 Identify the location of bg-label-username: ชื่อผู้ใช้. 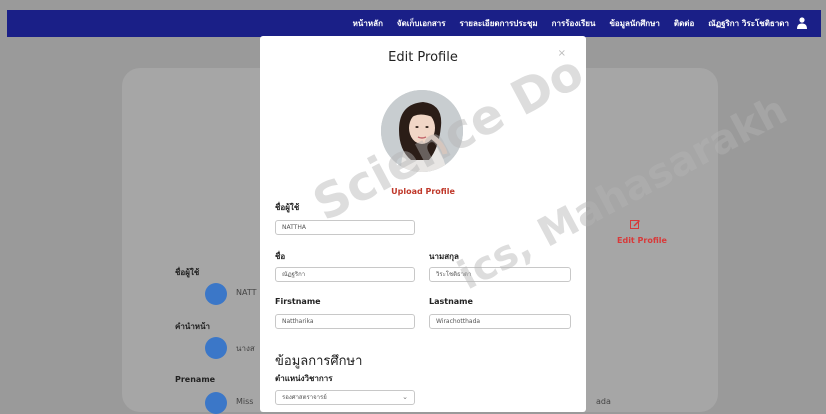
(187, 272).